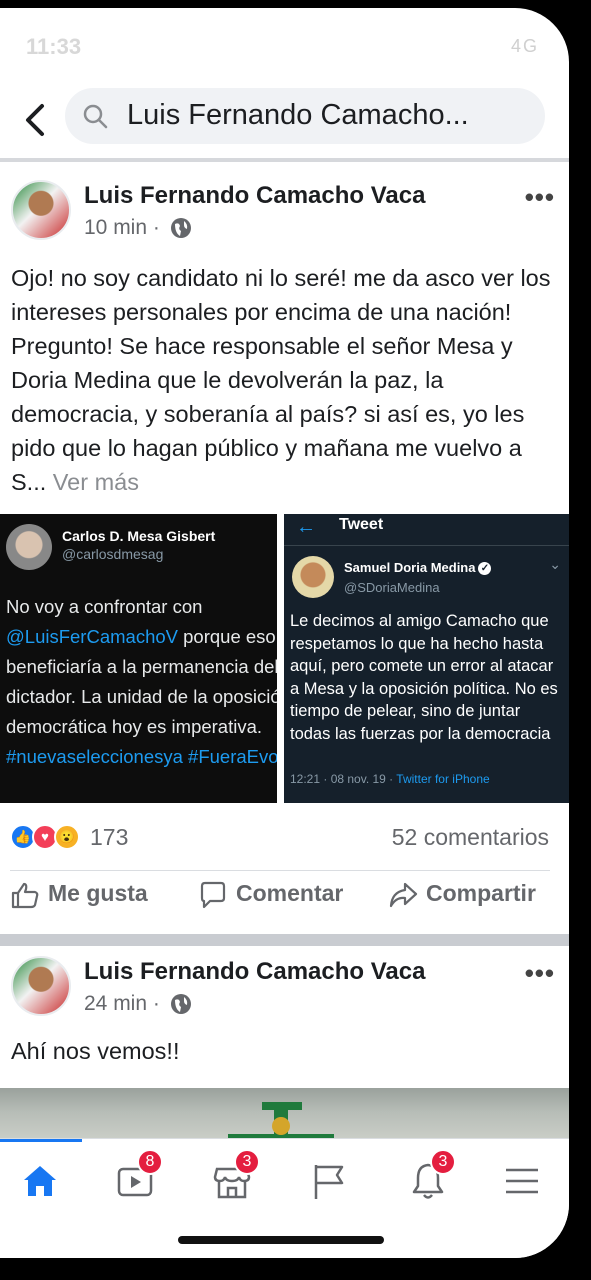  I want to click on tweet-line: @LuisFerCamachoV porque eso, so click(141, 637).